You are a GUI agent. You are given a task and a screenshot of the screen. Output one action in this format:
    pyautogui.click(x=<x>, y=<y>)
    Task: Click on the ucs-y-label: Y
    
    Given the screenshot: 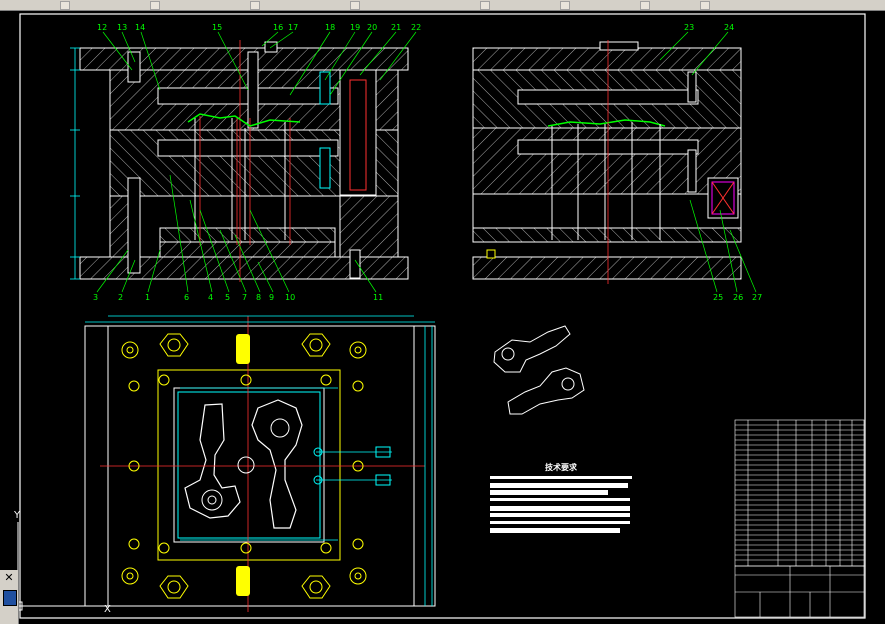 What is the action you would take?
    pyautogui.click(x=17, y=515)
    